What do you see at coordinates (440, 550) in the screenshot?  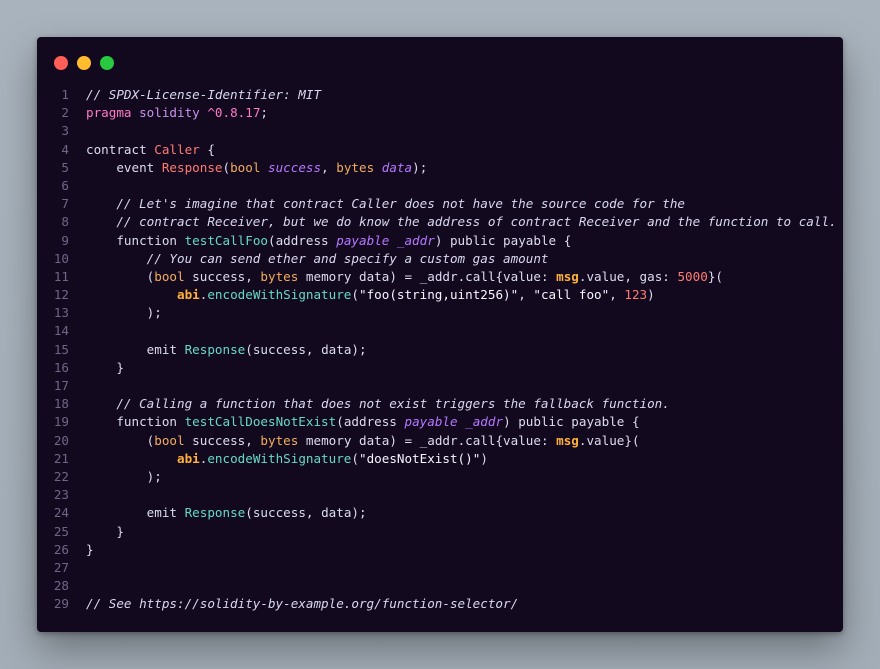 I see `code-line: 26}` at bounding box center [440, 550].